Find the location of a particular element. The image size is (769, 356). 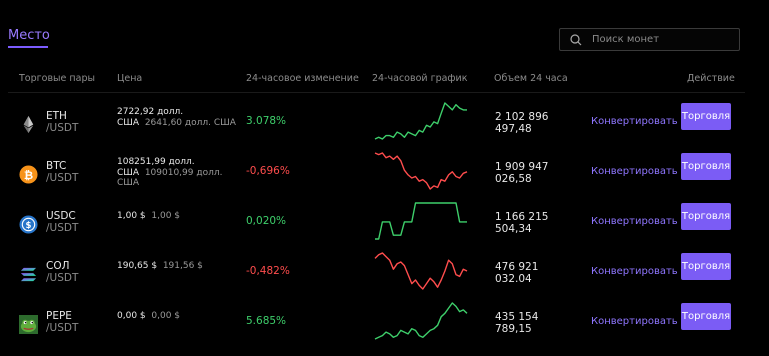

pepe-icon is located at coordinates (28, 324).